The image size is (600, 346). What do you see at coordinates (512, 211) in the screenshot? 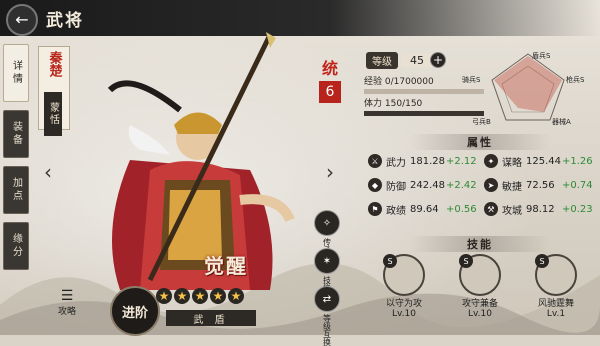
I see `attr-name: 攻城` at bounding box center [512, 211].